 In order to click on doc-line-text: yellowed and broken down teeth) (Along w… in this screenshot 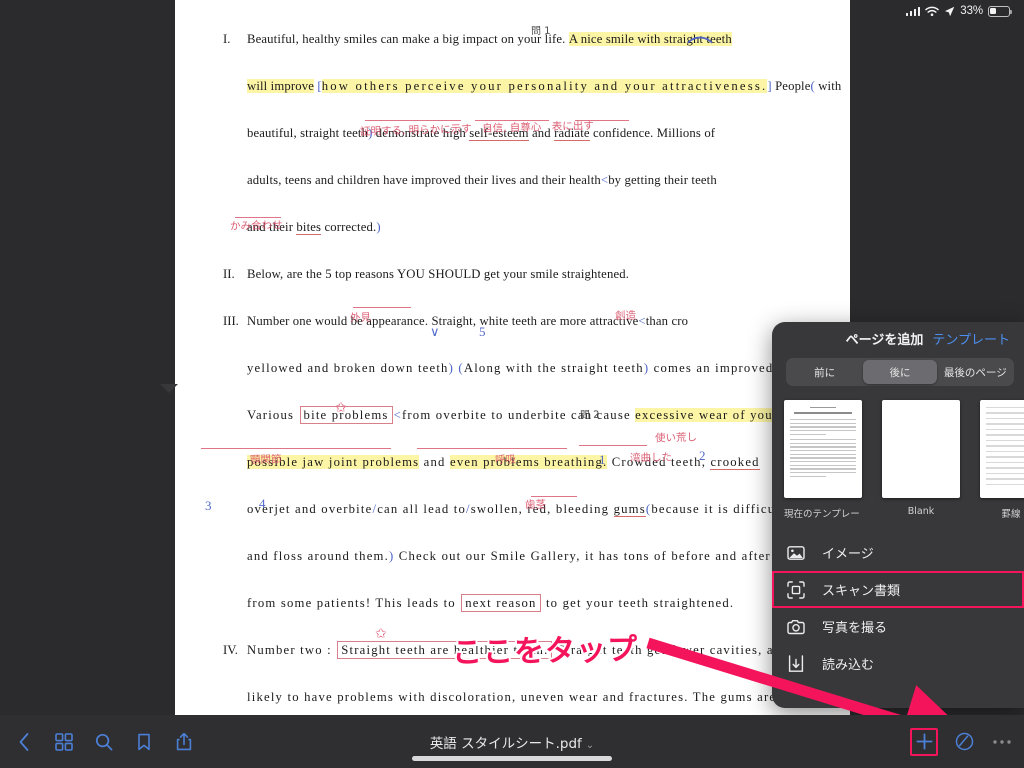, I will do `click(510, 368)`.